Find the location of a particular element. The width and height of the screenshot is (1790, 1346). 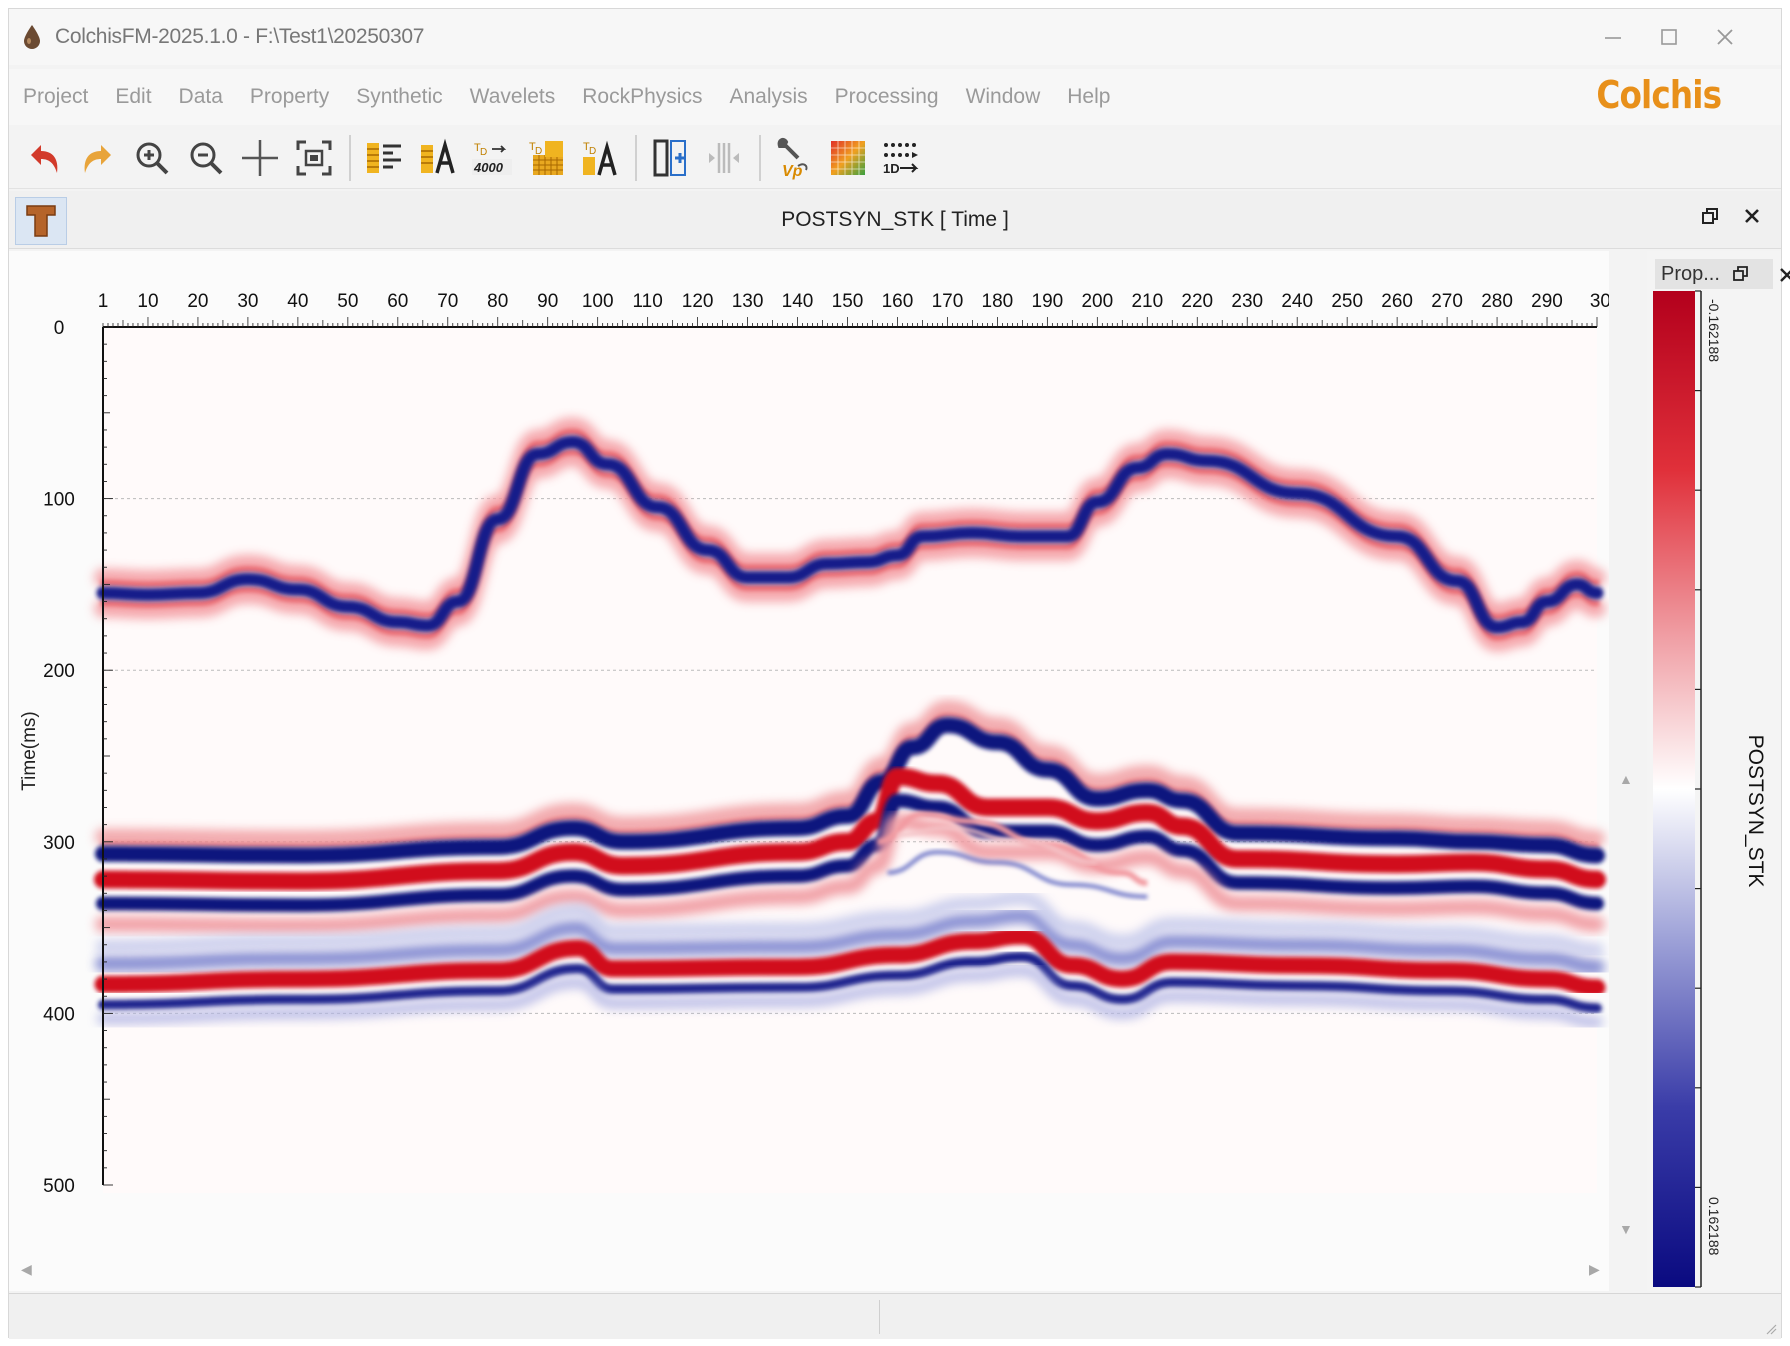

x-tick-label: 290 is located at coordinates (1547, 301).